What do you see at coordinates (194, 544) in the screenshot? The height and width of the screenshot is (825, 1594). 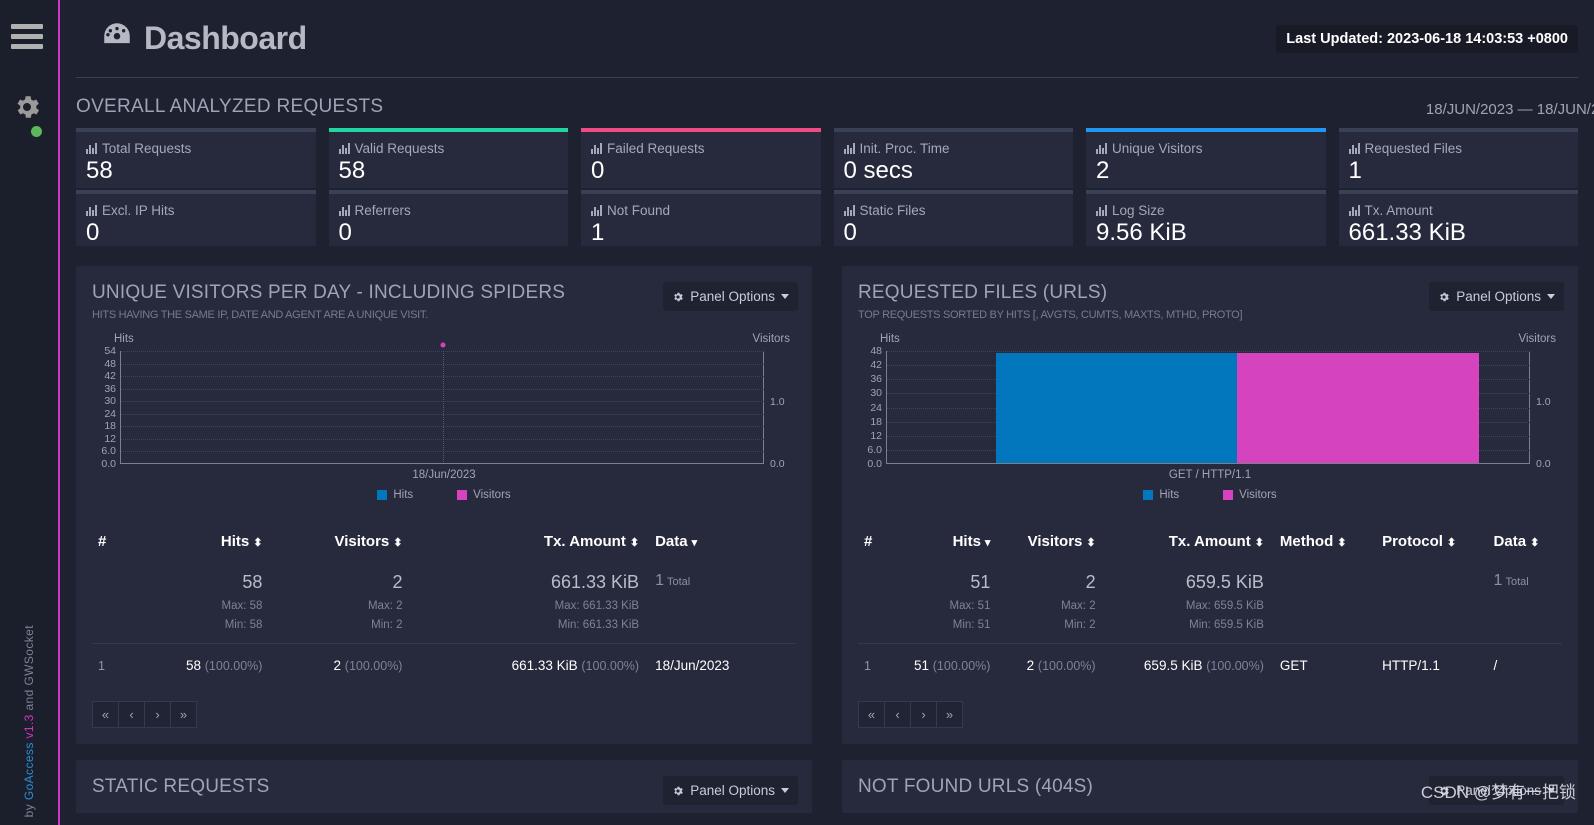 I see `column-header: Hits ⬍` at bounding box center [194, 544].